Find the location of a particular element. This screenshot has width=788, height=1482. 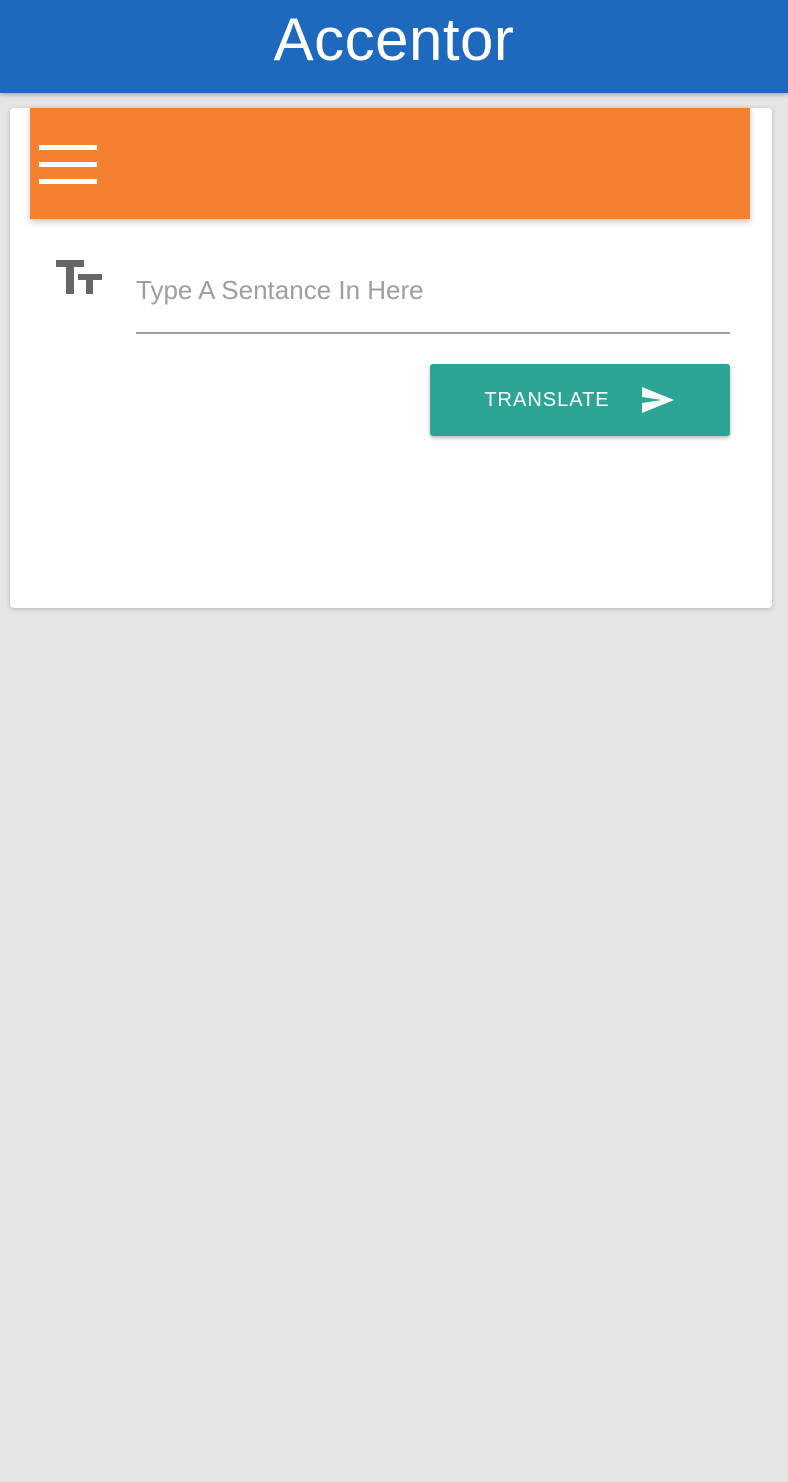

menu-bar-middle is located at coordinates (68, 164).